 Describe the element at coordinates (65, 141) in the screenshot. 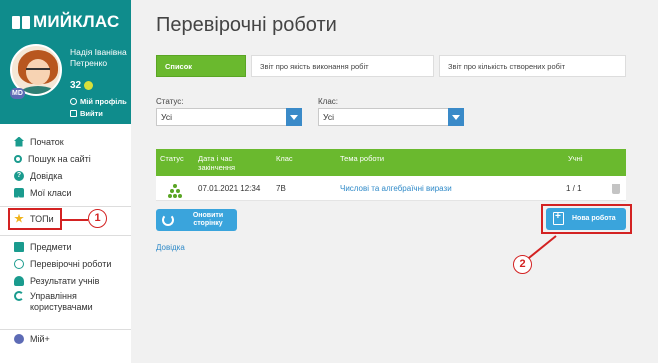

I see `sidebar-item-home: Початок` at that location.